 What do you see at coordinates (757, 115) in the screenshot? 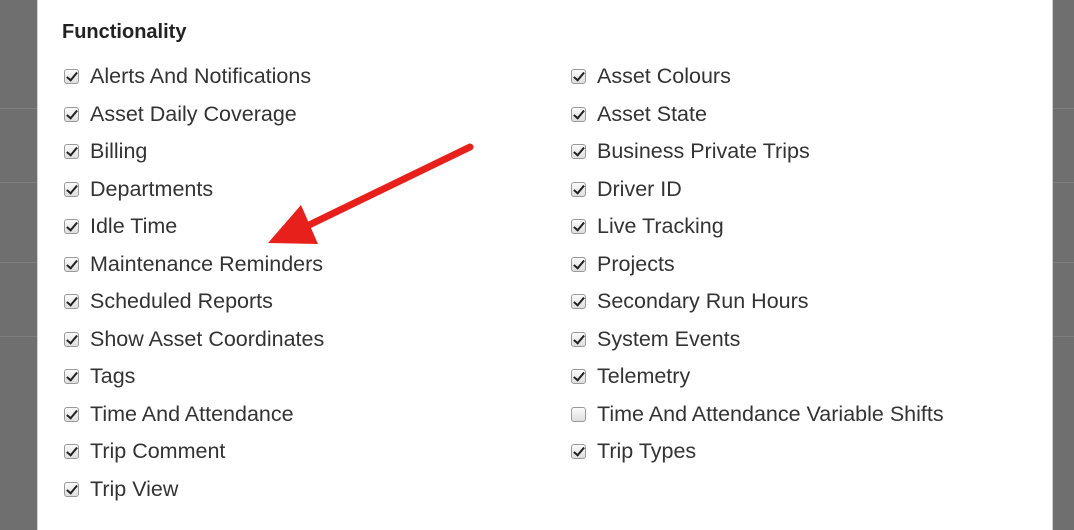
I see `checkbox-asset-state: Asset State` at bounding box center [757, 115].